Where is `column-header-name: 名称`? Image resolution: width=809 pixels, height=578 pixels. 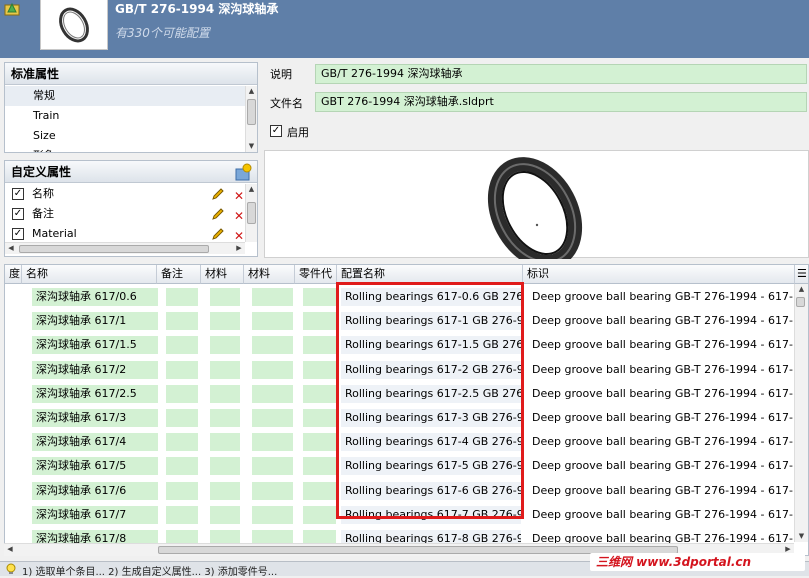
column-header-name: 名称 is located at coordinates (89, 274).